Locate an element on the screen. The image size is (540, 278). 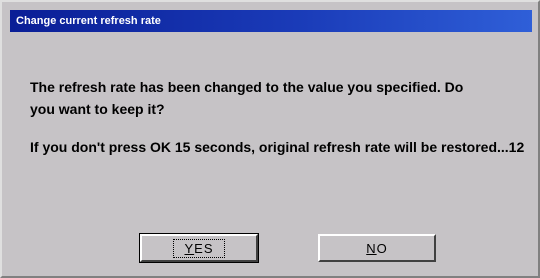
focus-rectangle: YES is located at coordinates (199, 248).